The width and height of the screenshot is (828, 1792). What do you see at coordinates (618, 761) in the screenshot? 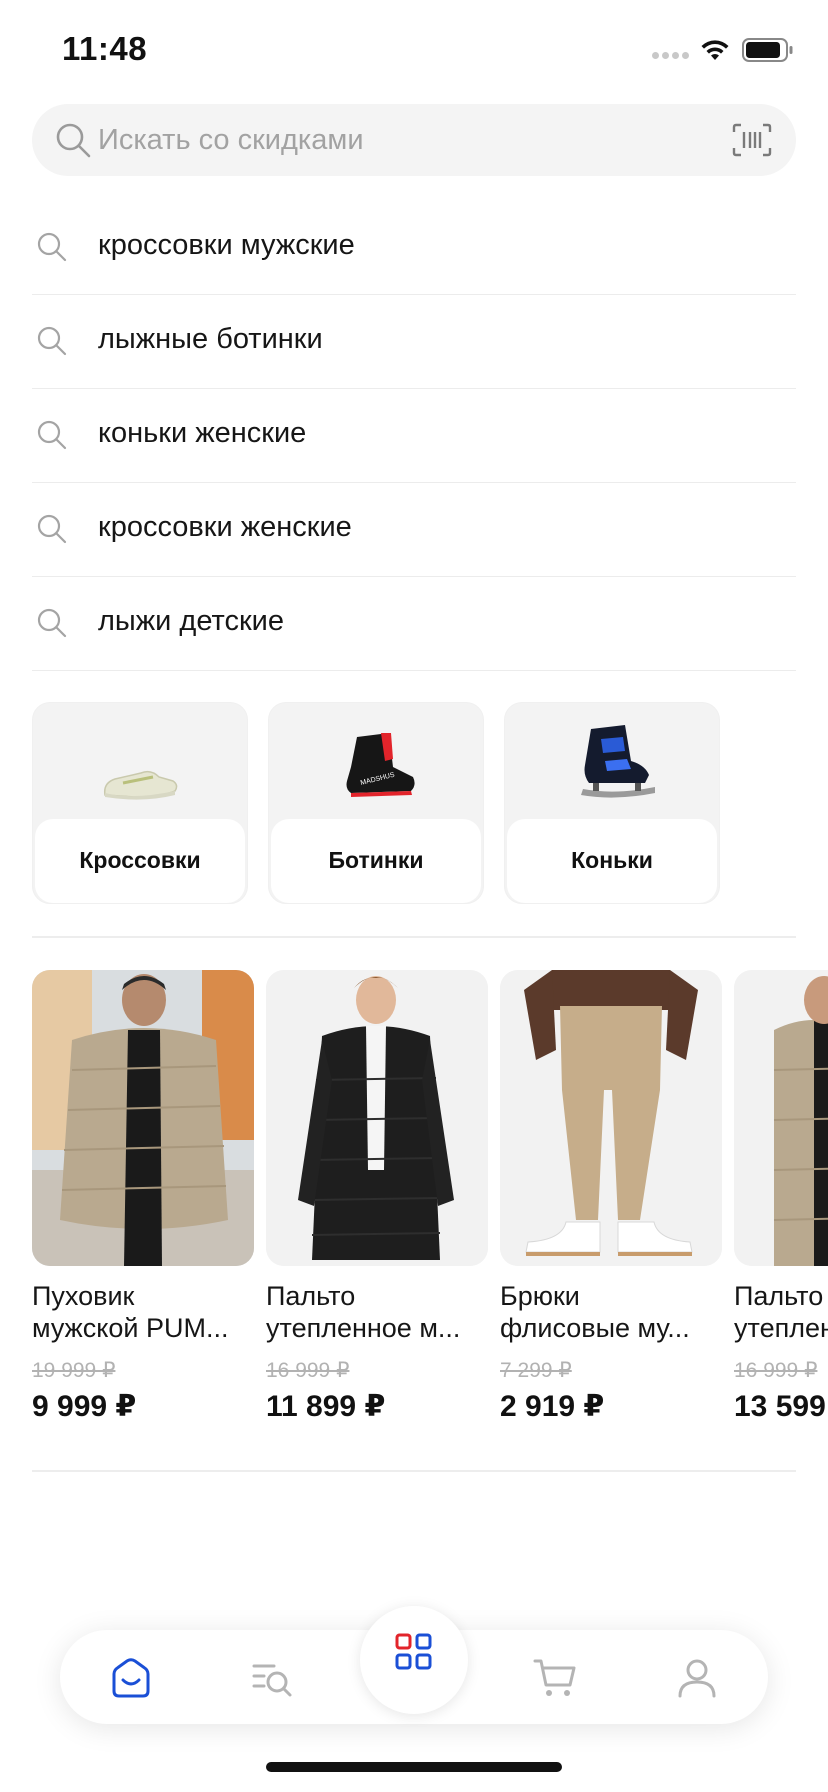
I see `ice-skate-image` at bounding box center [618, 761].